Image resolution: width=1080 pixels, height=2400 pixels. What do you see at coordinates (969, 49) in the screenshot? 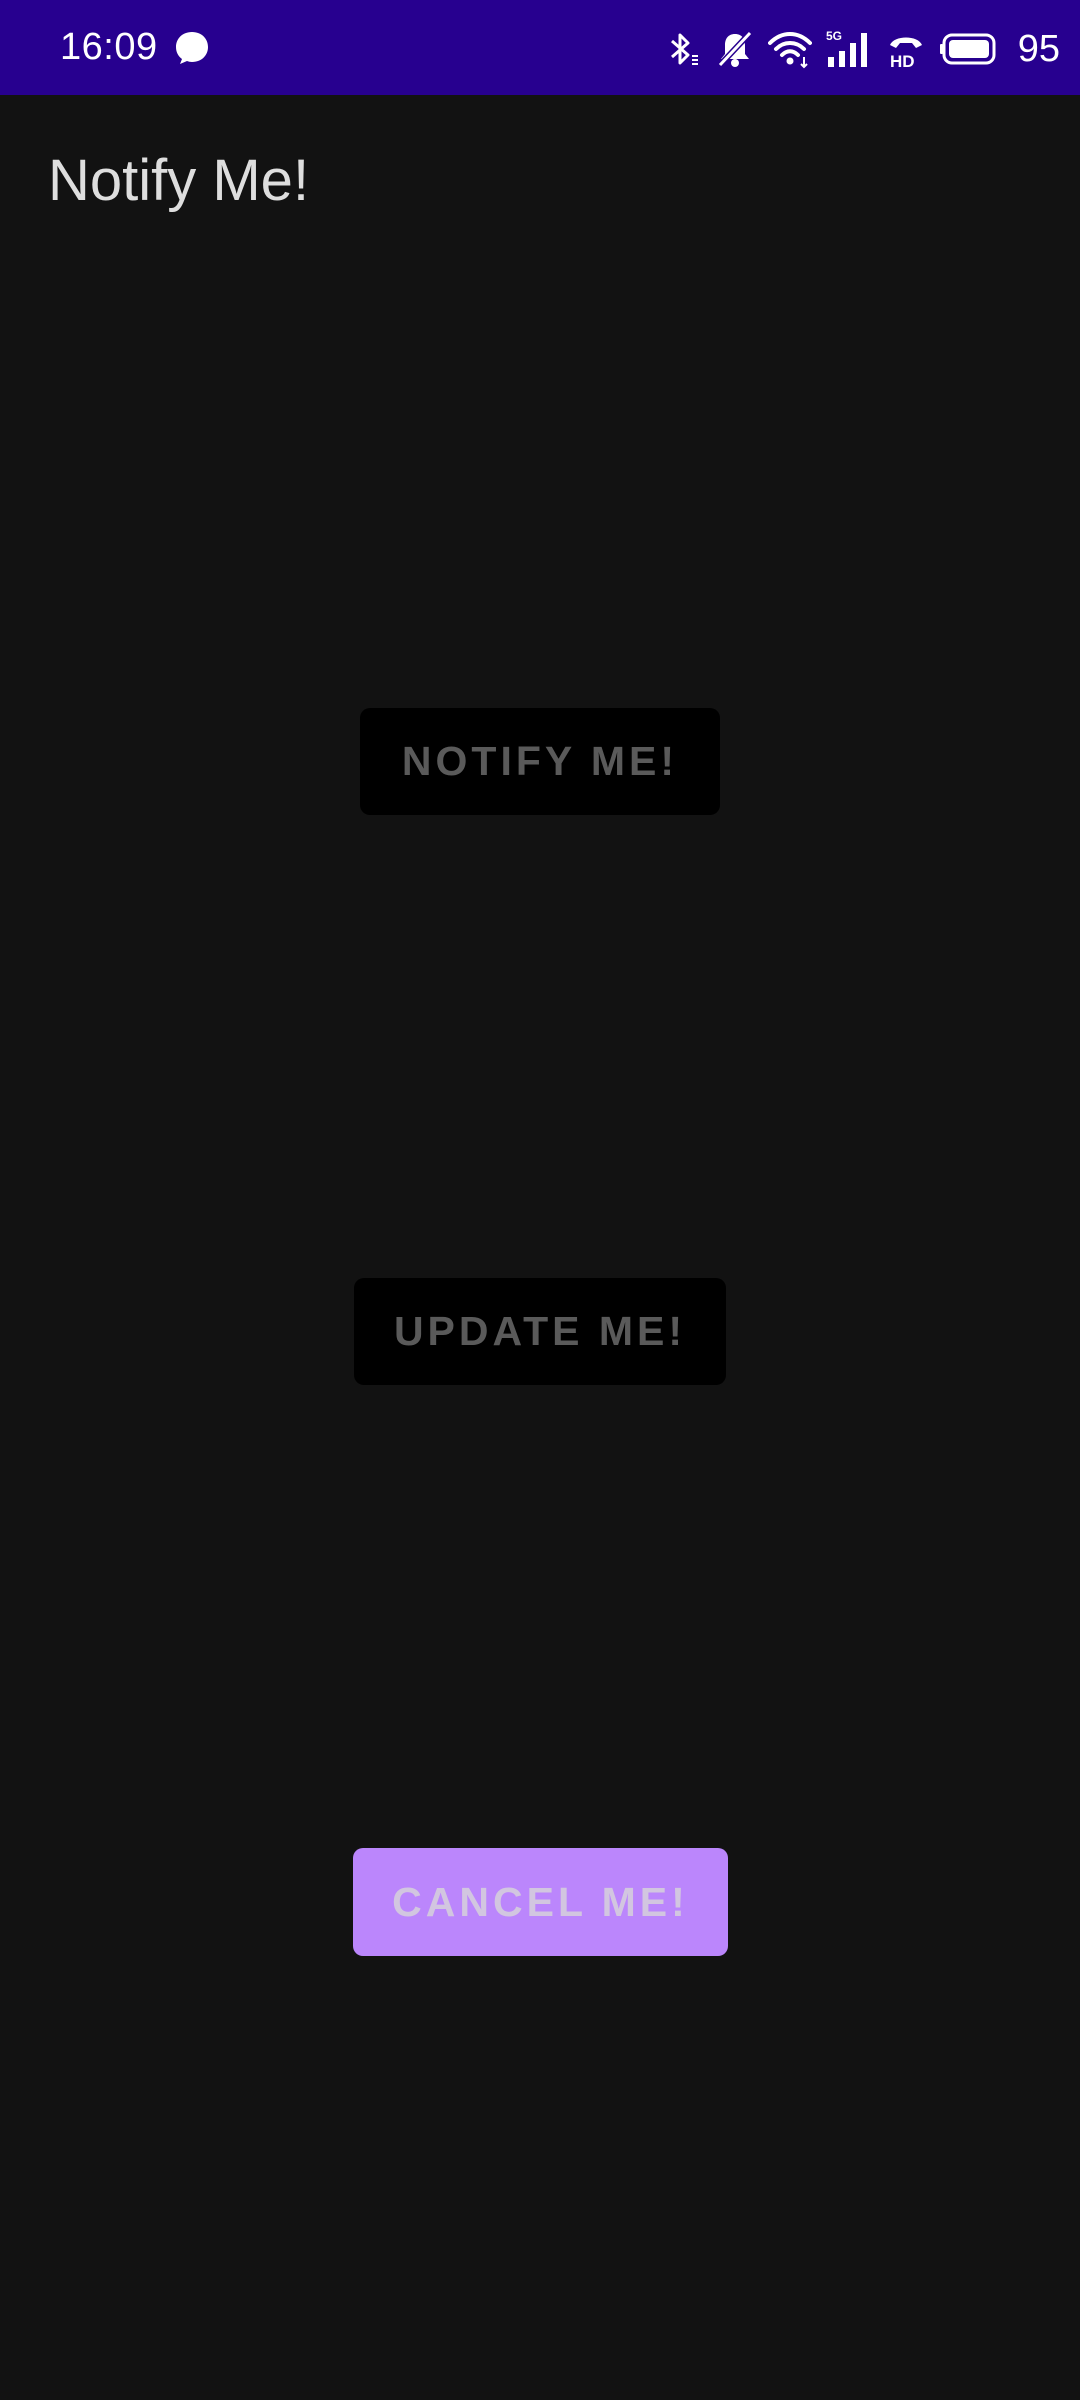
I see `battery-icon` at bounding box center [969, 49].